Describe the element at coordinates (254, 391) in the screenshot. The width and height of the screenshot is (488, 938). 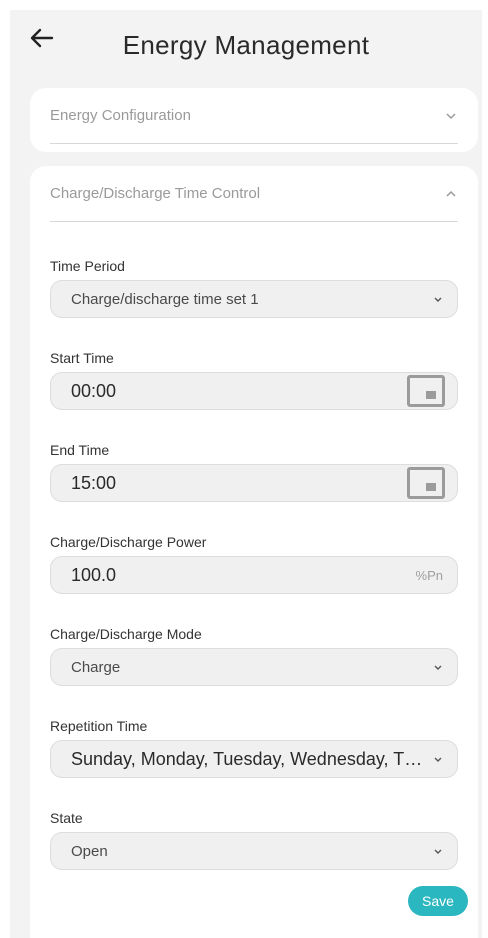
I see `start-time-input: 00:00` at that location.